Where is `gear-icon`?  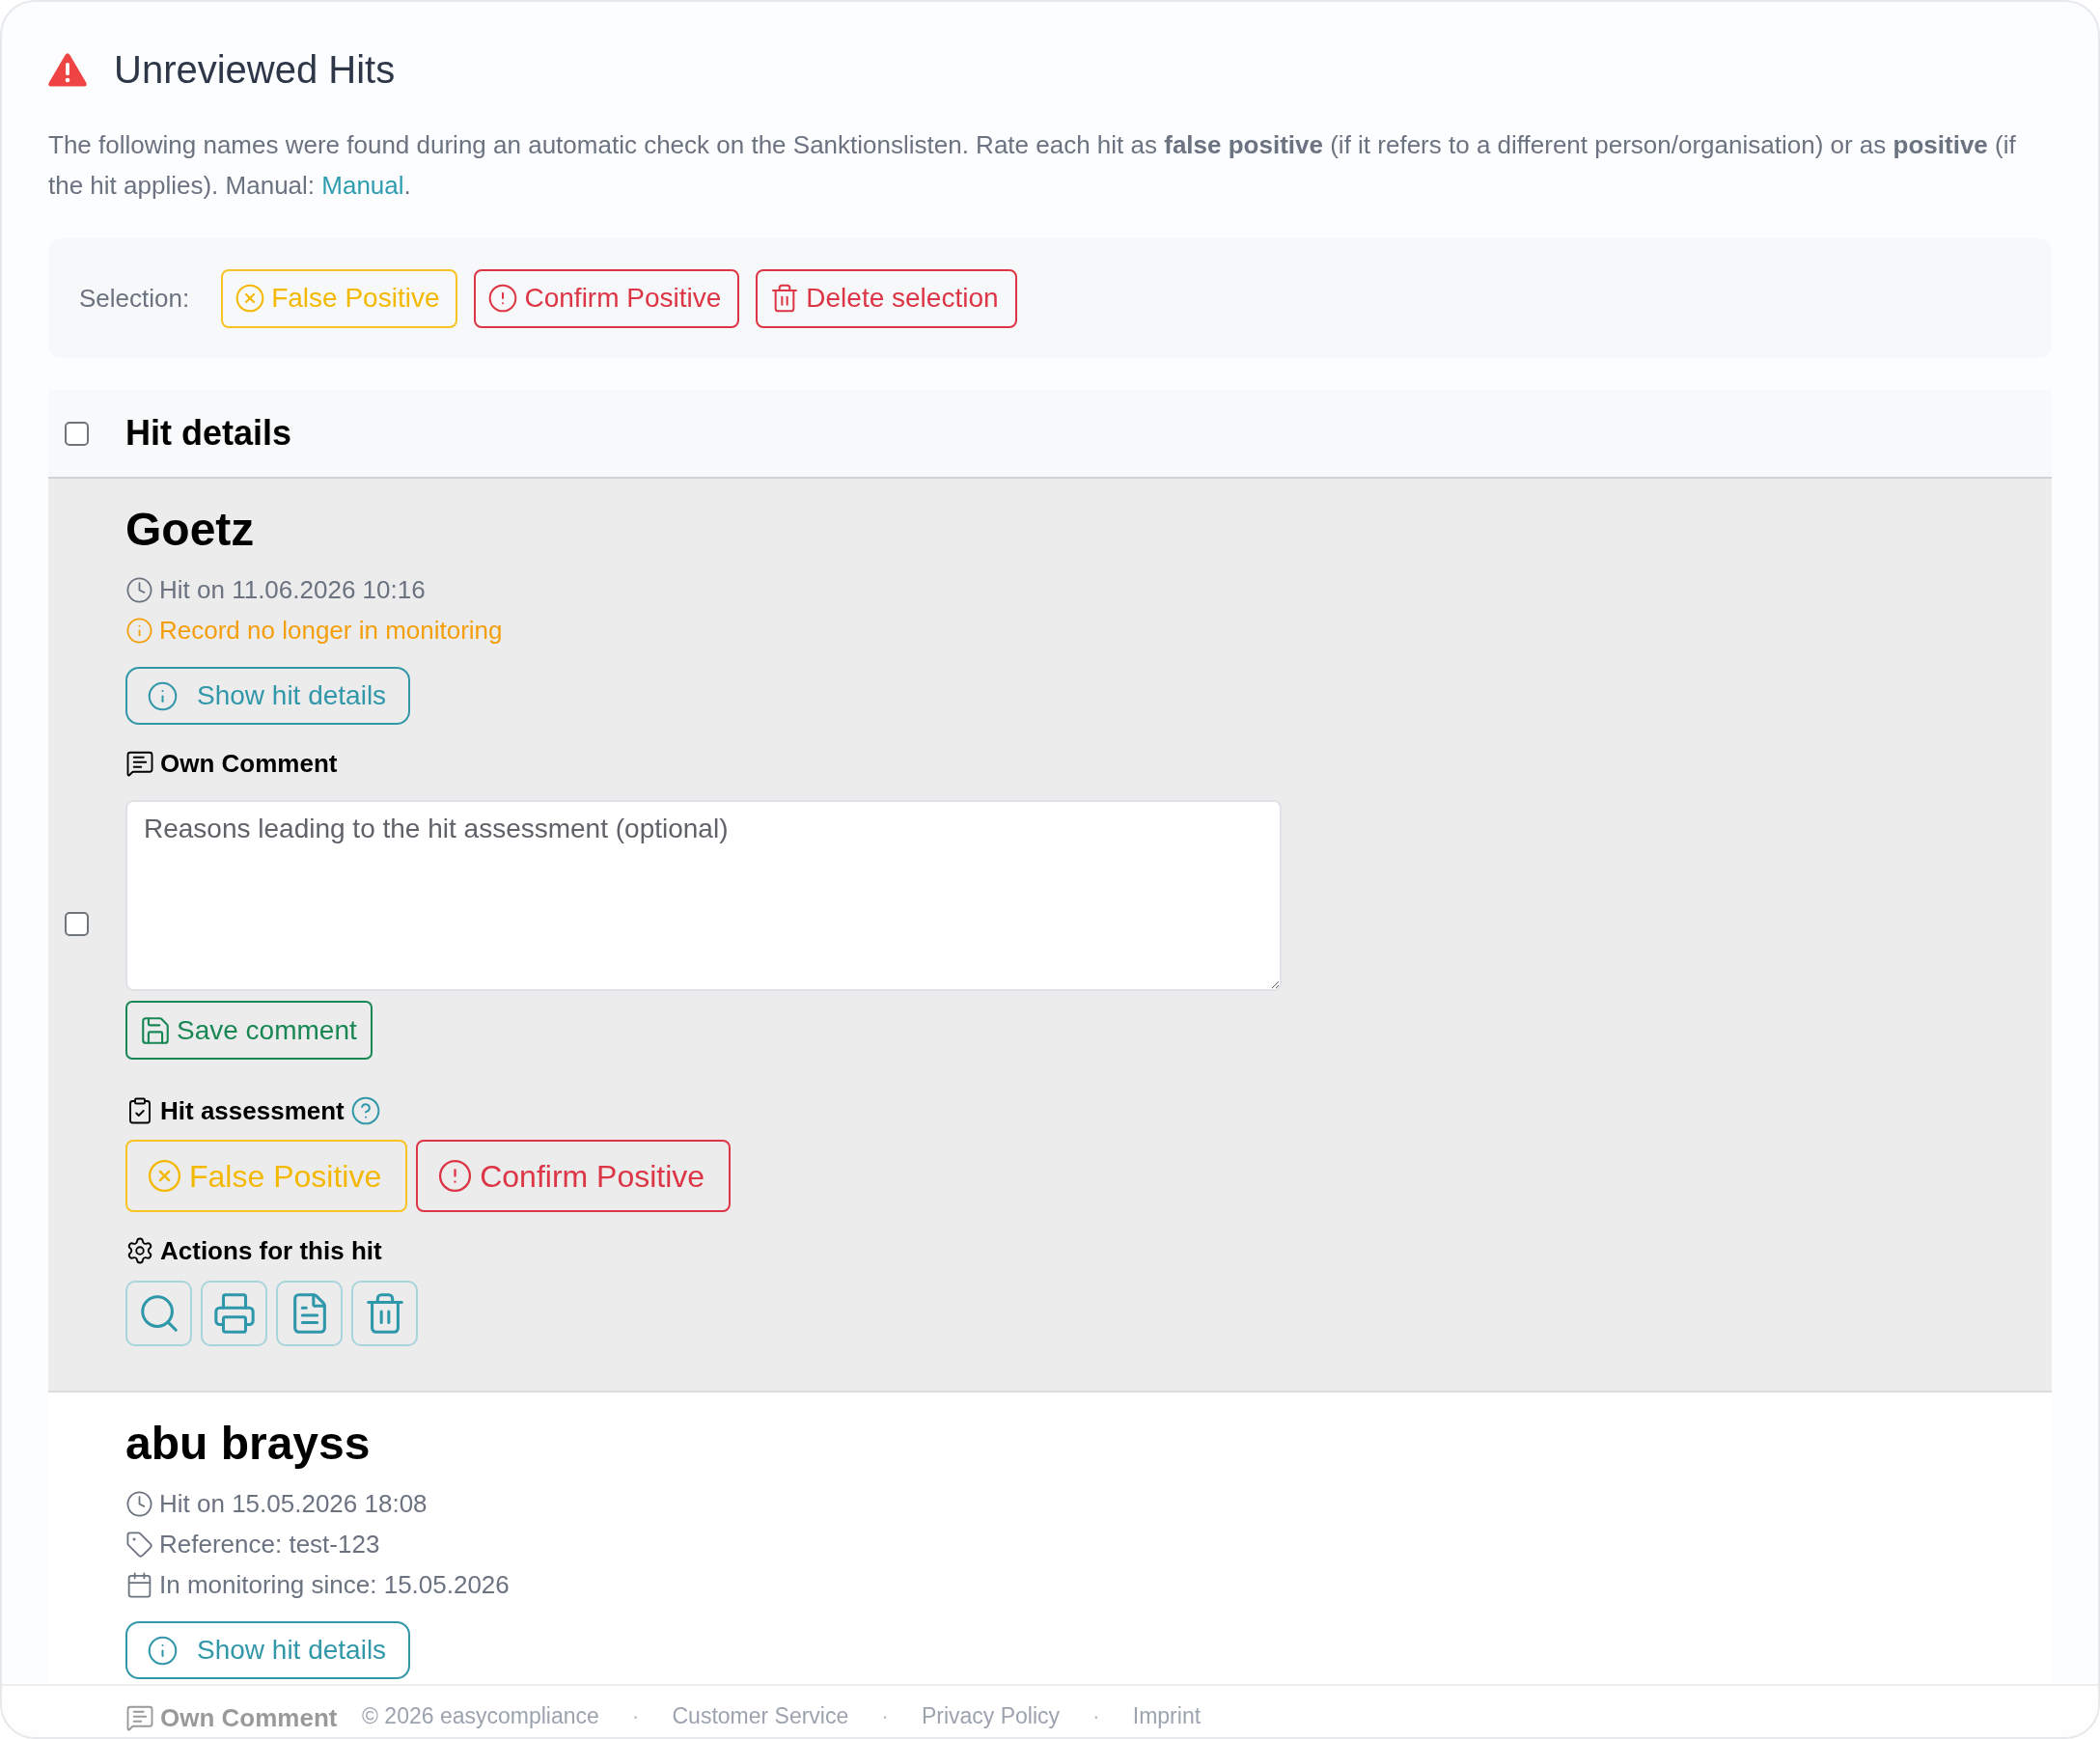 gear-icon is located at coordinates (139, 1250).